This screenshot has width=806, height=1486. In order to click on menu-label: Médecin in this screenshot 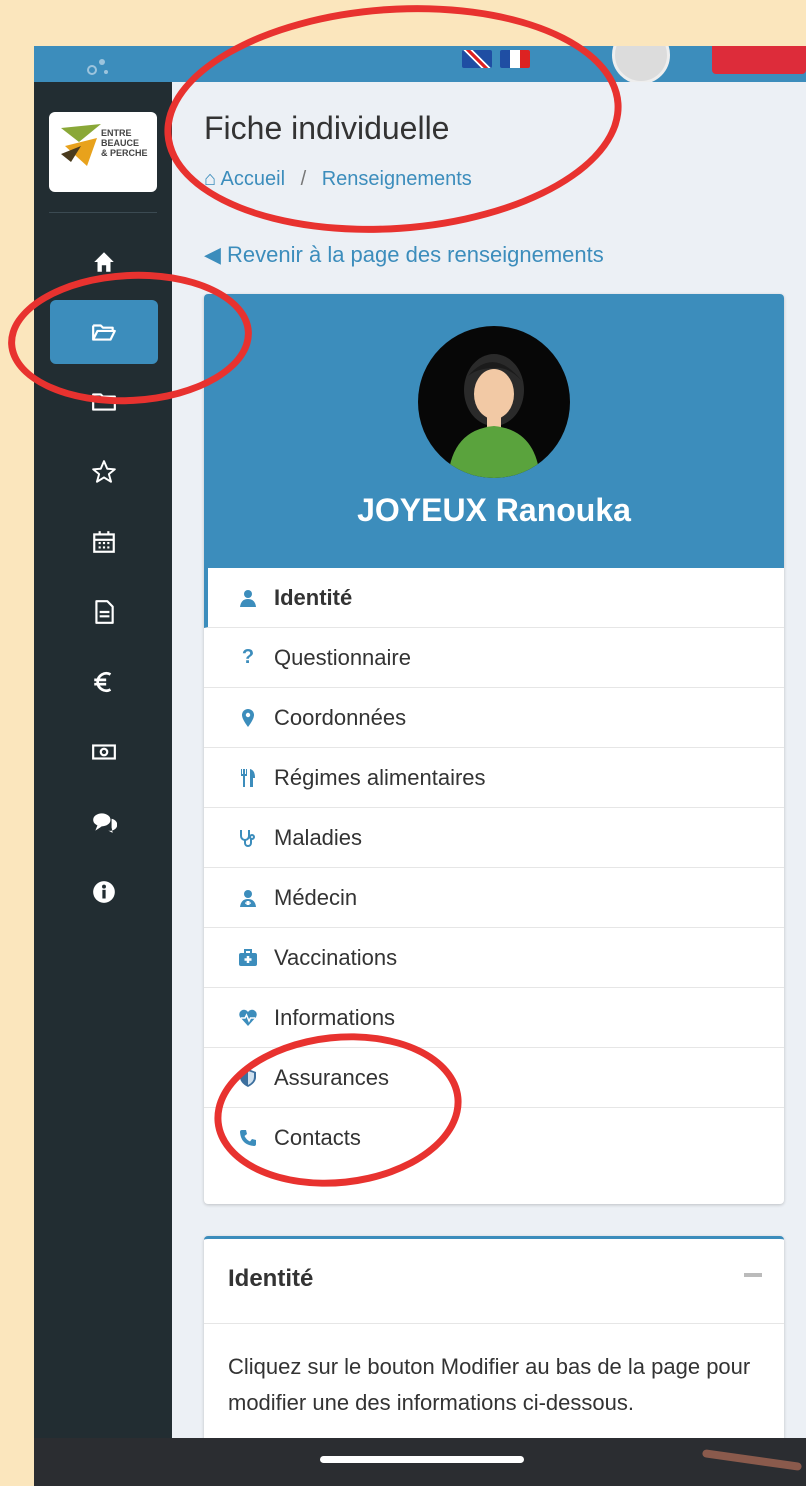, I will do `click(316, 897)`.